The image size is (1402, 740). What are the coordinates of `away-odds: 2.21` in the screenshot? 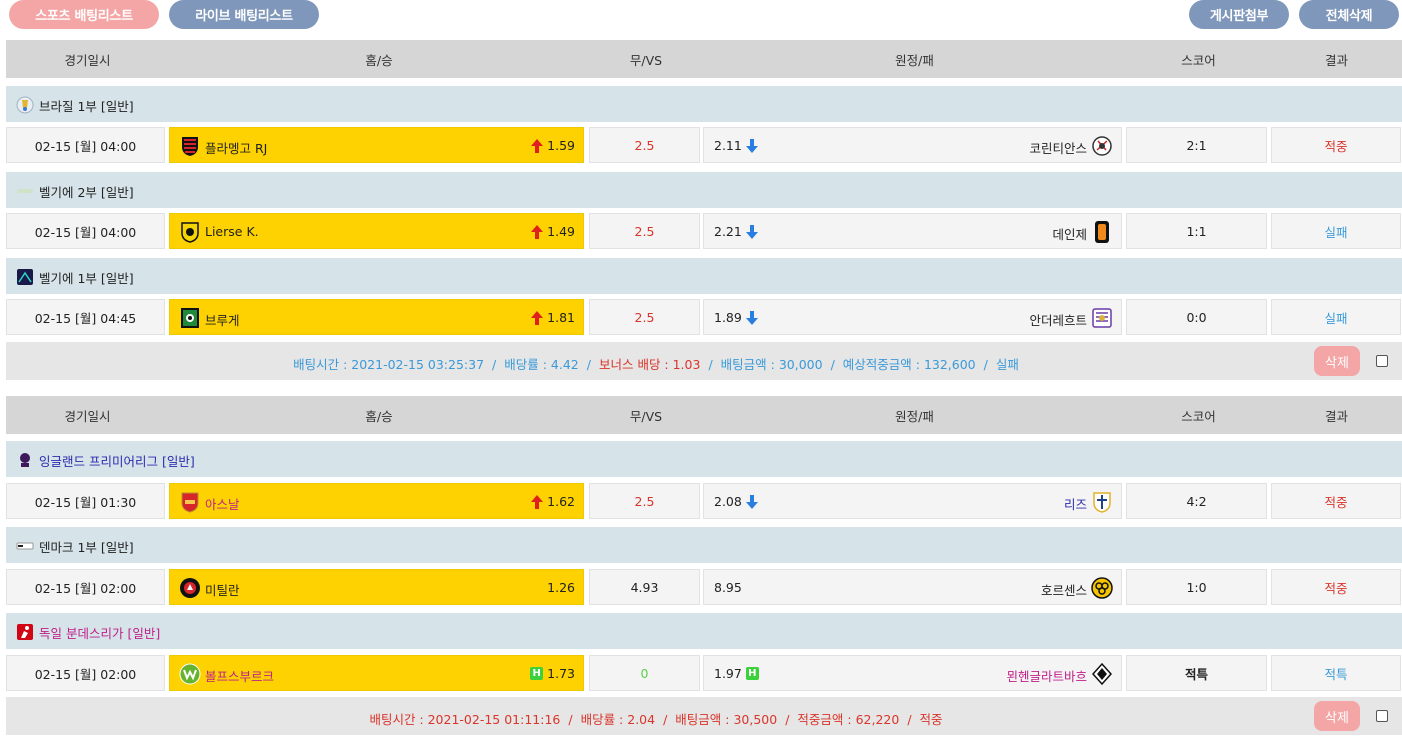 It's located at (728, 231).